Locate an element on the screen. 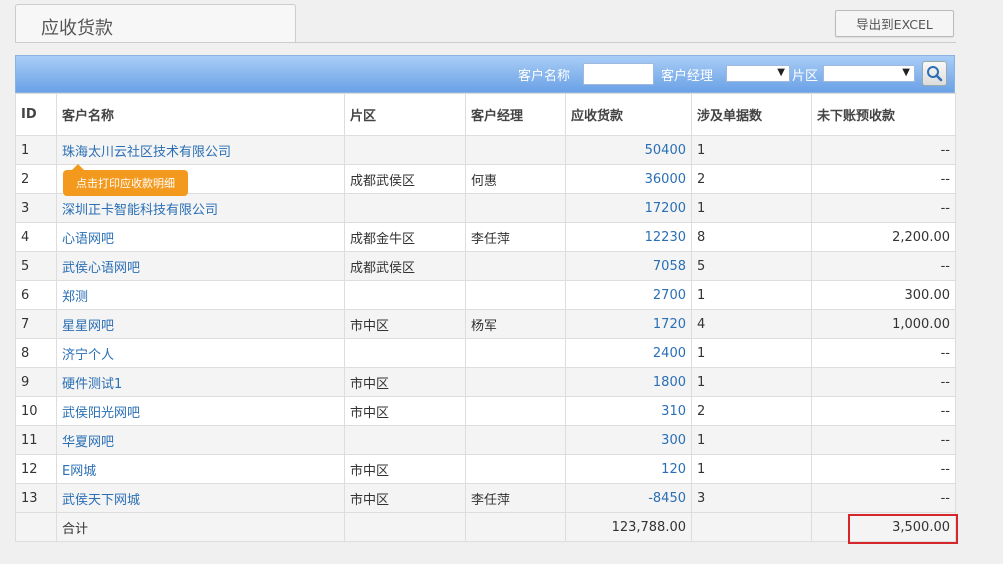 This screenshot has height=564, width=1003. receivable-amount-link: 2700 is located at coordinates (669, 295).